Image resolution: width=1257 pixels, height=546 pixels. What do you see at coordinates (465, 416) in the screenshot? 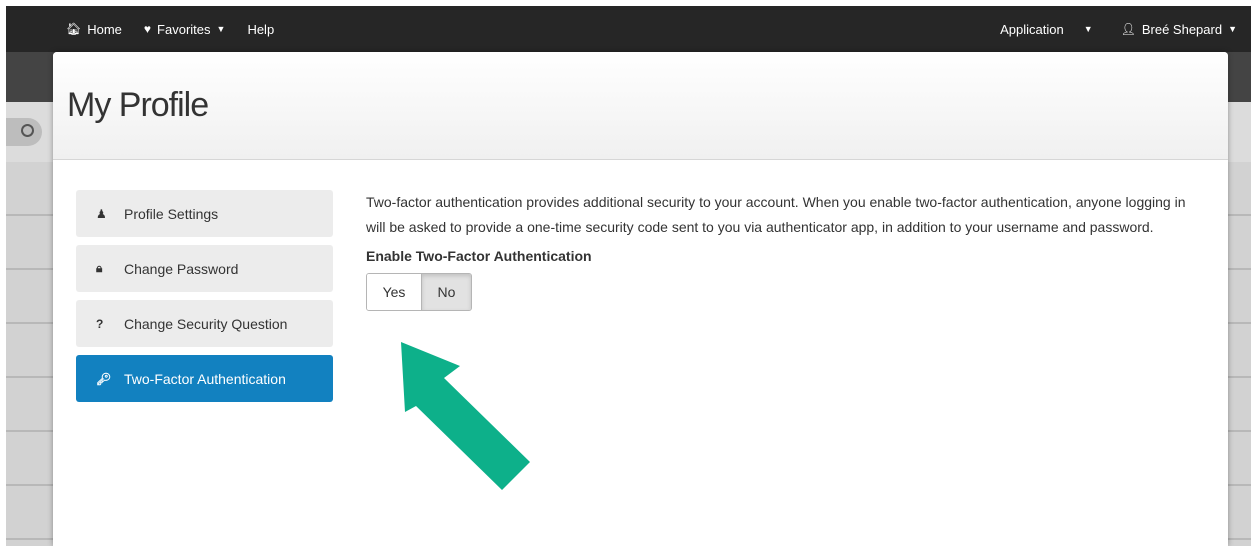
I see `annotation-arrow-icon` at bounding box center [465, 416].